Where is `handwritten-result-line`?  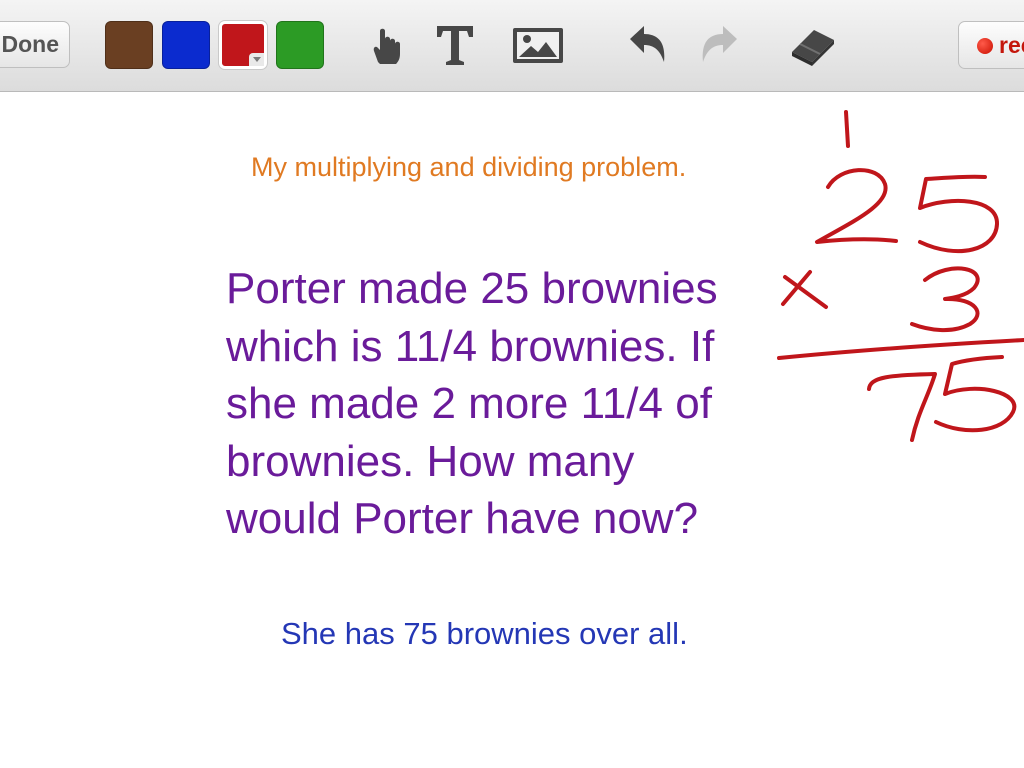
handwritten-result-line is located at coordinates (900, 349).